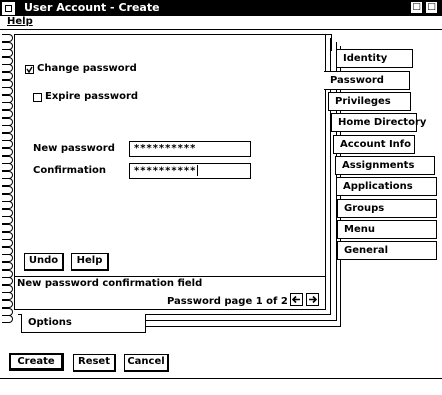 The height and width of the screenshot is (395, 442). Describe the element at coordinates (74, 148) in the screenshot. I see `new-password-label: New password` at that location.